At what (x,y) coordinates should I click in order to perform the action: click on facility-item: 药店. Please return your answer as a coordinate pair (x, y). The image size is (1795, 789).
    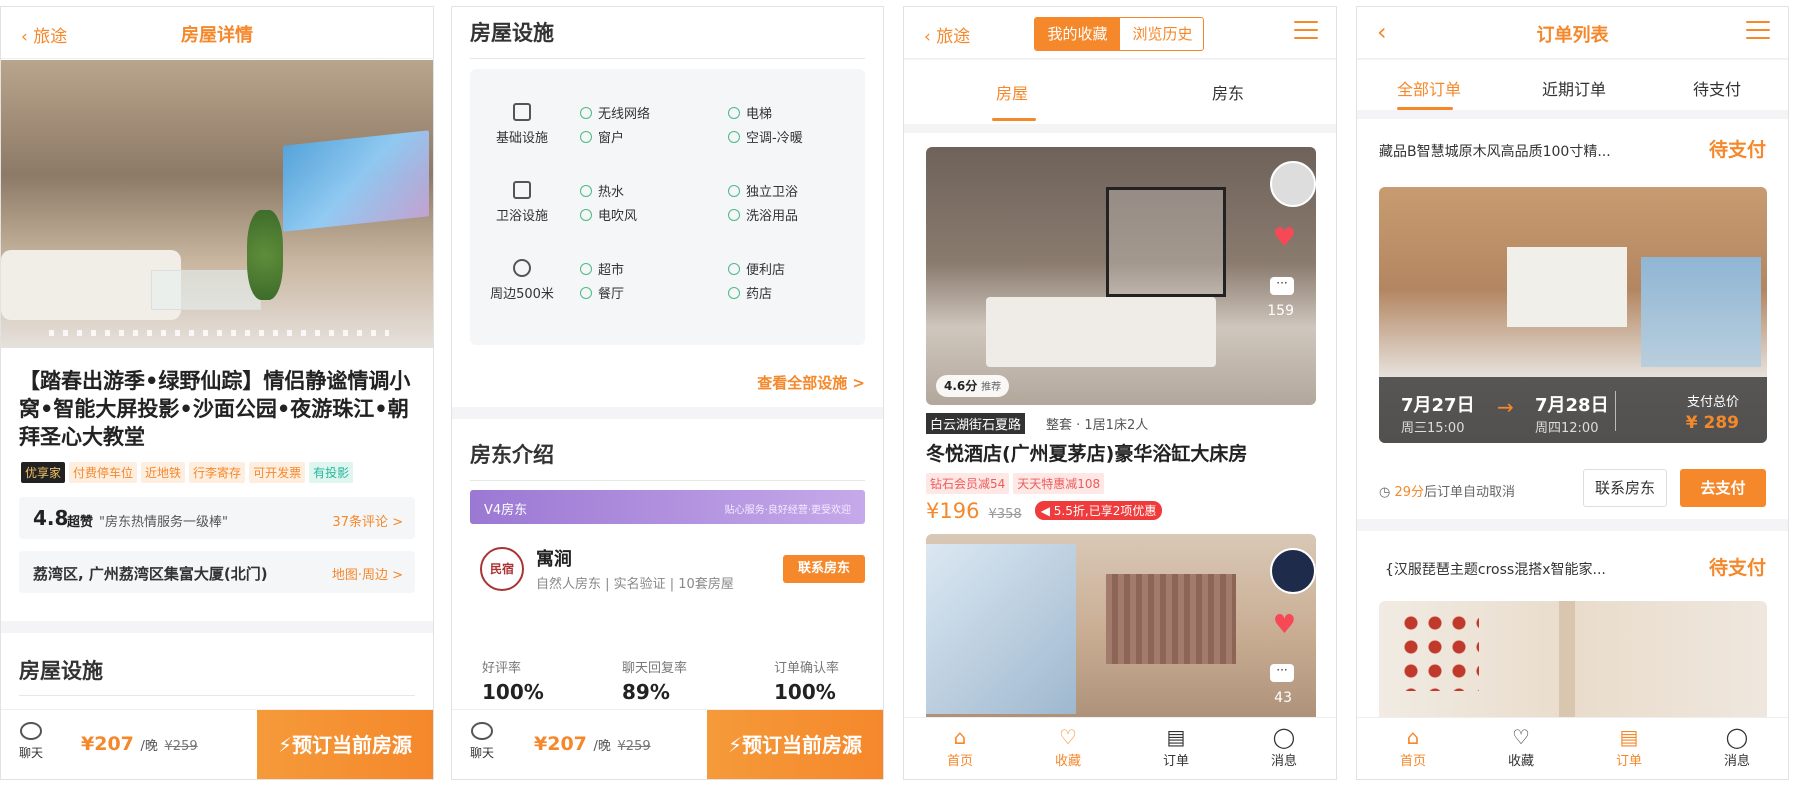
    Looking at the image, I should click on (750, 292).